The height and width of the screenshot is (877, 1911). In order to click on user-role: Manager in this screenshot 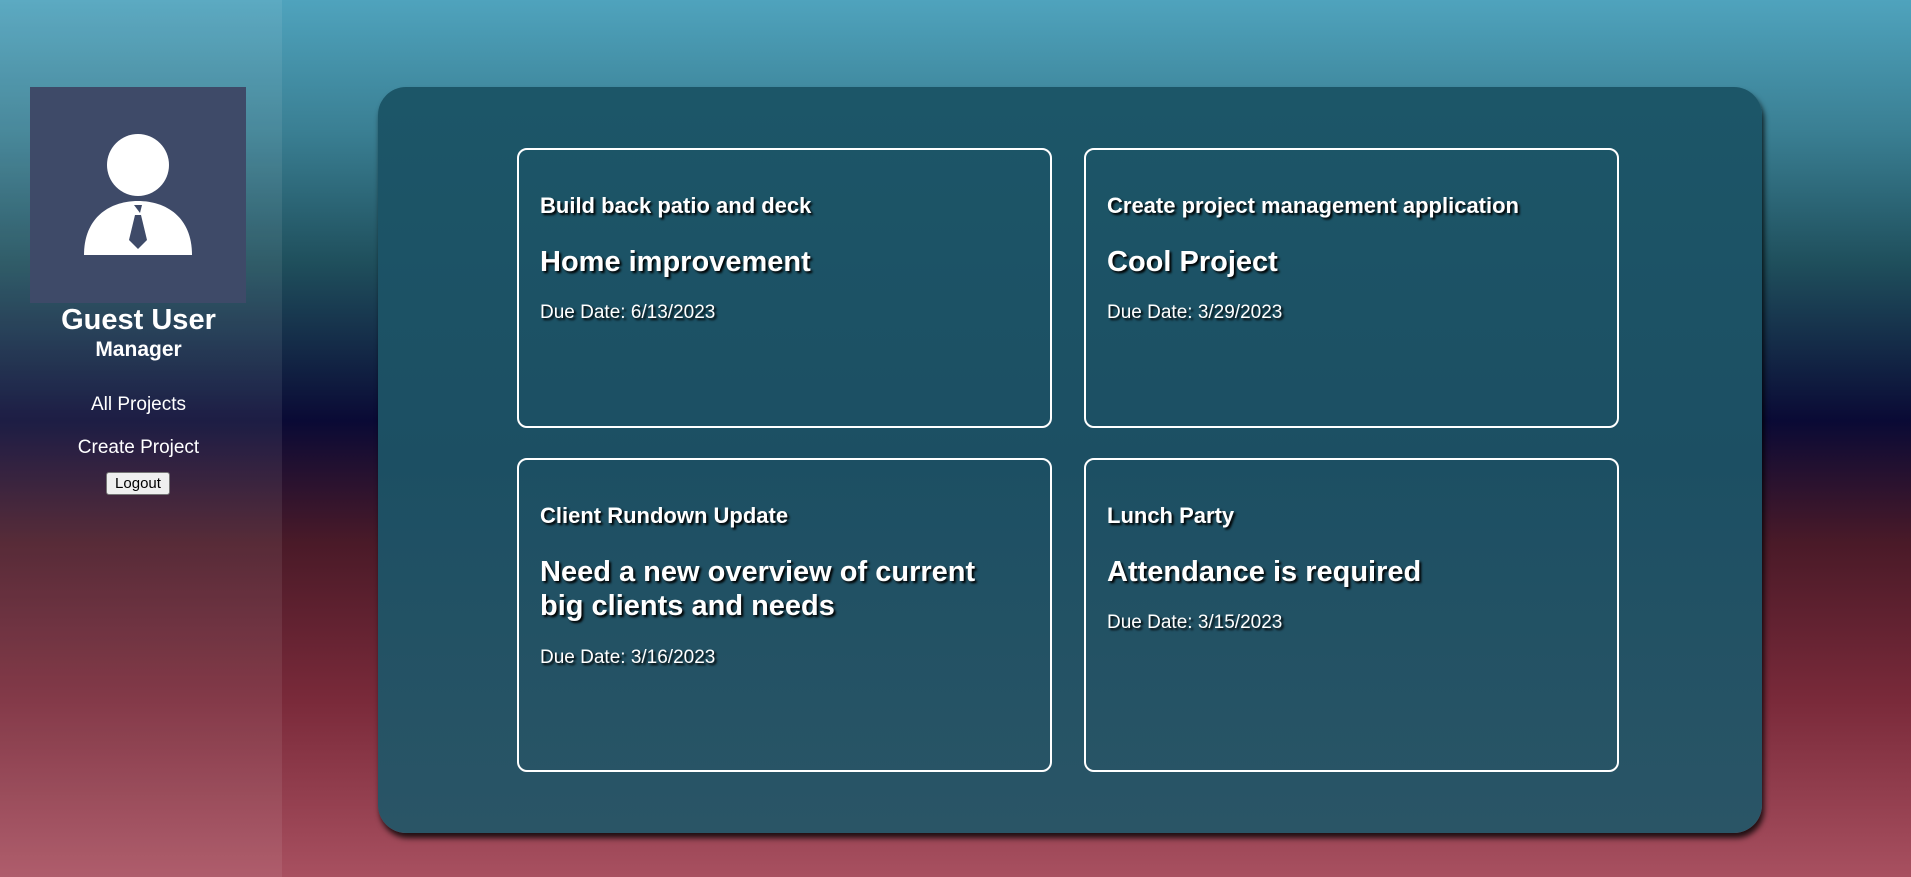, I will do `click(138, 349)`.